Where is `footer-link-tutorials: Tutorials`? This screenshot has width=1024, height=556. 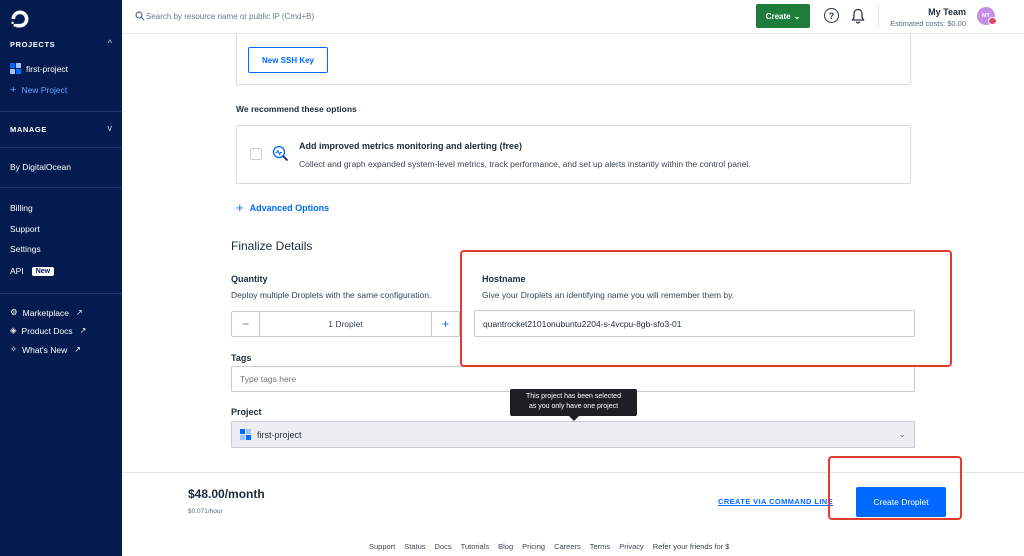
footer-link-tutorials: Tutorials is located at coordinates (475, 546).